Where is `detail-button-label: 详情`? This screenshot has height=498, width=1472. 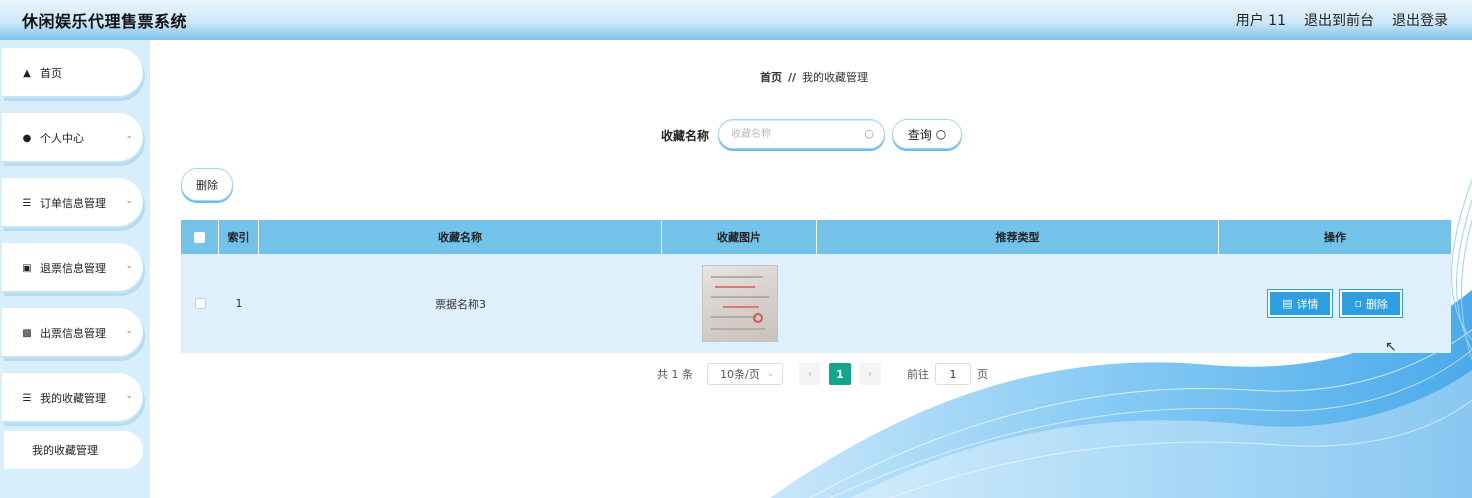
detail-button-label: 详情 is located at coordinates (1307, 304).